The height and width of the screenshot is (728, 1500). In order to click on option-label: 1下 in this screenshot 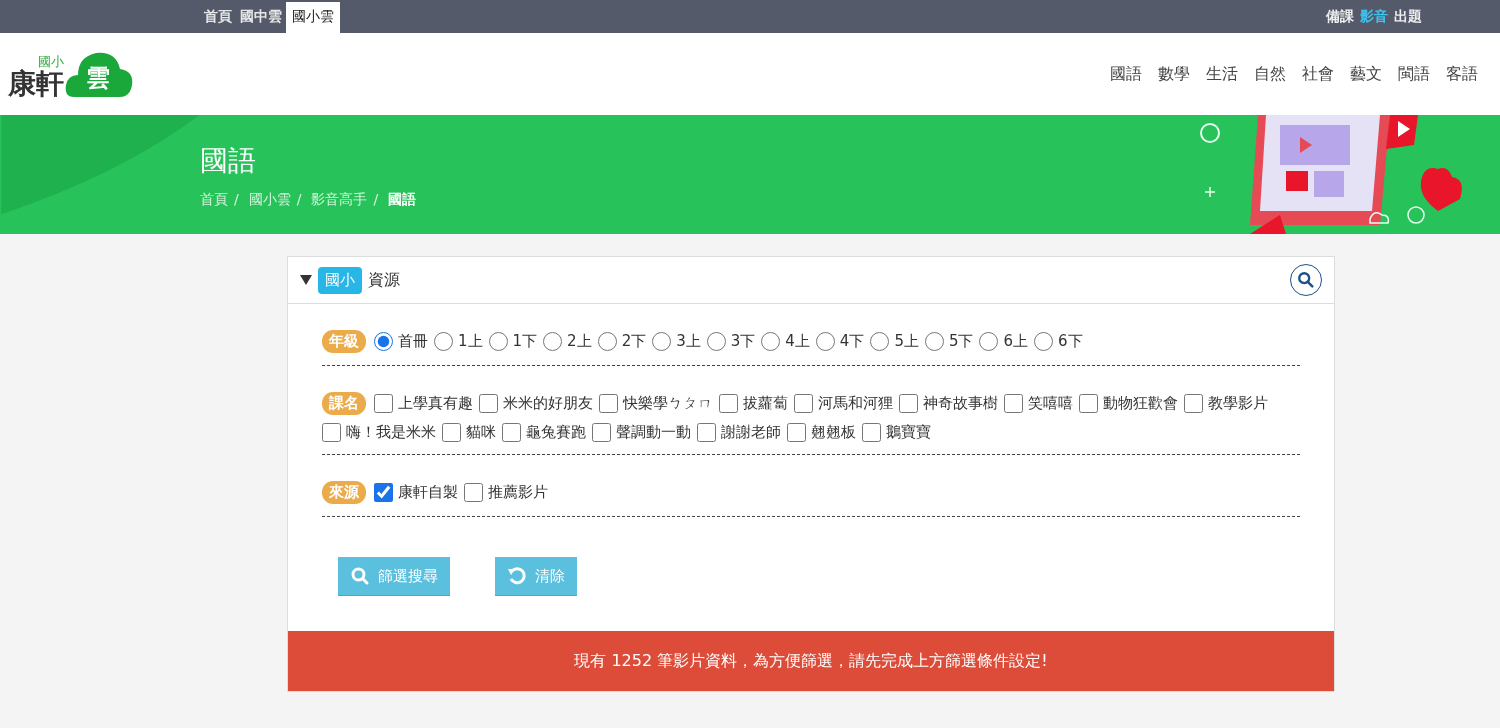, I will do `click(525, 341)`.